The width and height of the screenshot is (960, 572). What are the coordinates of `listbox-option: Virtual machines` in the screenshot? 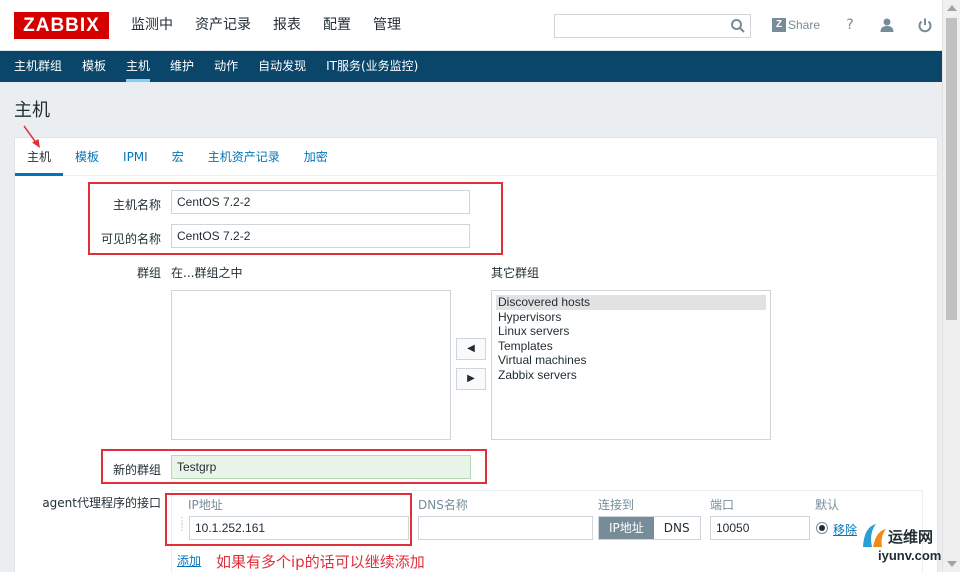 It's located at (631, 360).